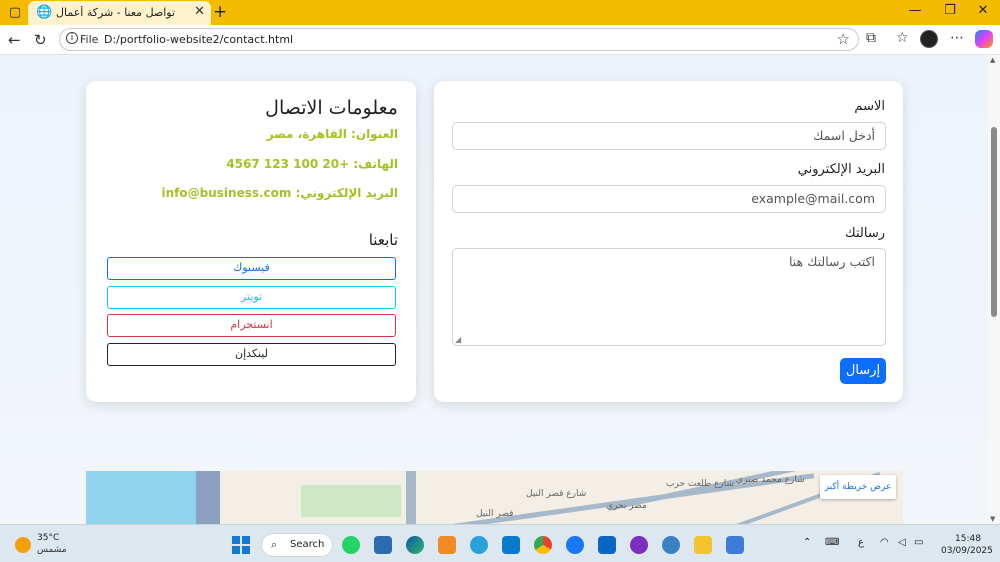 This screenshot has height=562, width=1000. Describe the element at coordinates (575, 545) in the screenshot. I see `facebook-icon` at that location.